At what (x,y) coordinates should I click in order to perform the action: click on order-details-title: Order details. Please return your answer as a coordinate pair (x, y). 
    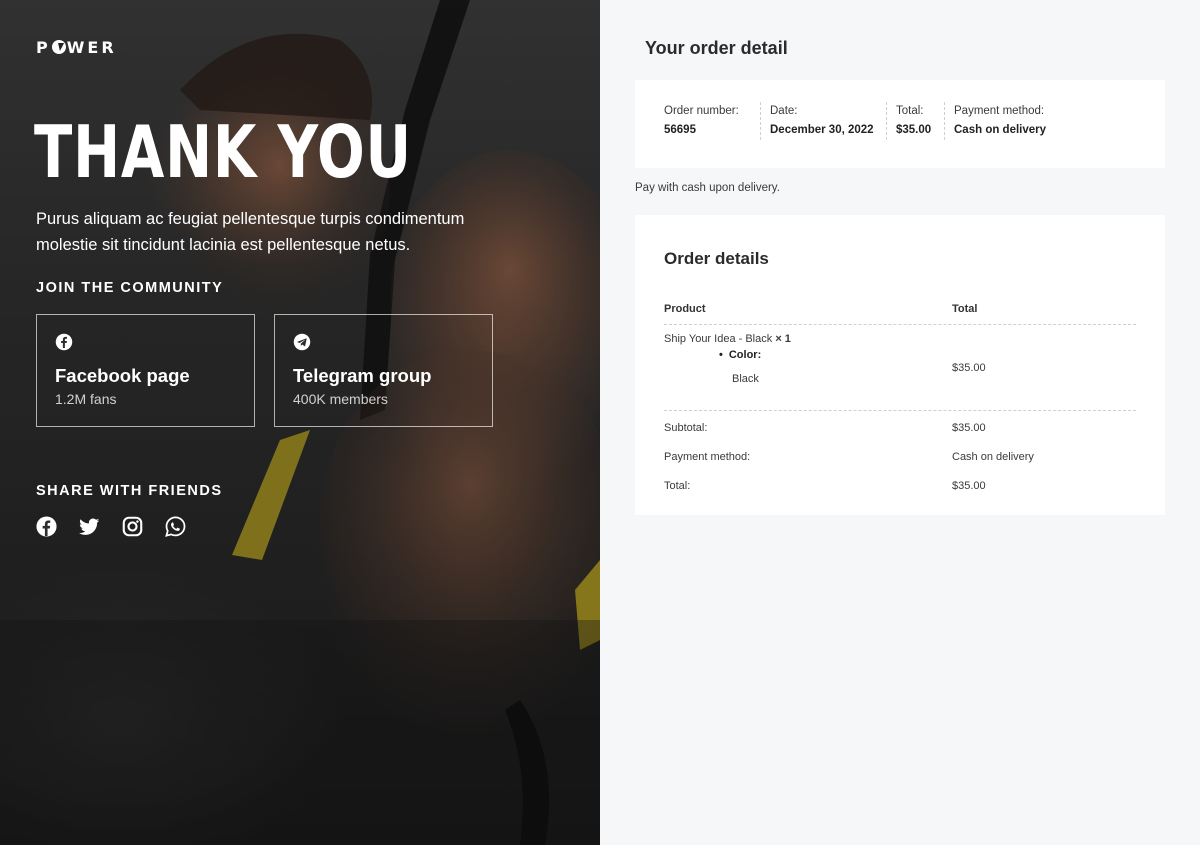
    Looking at the image, I should click on (716, 258).